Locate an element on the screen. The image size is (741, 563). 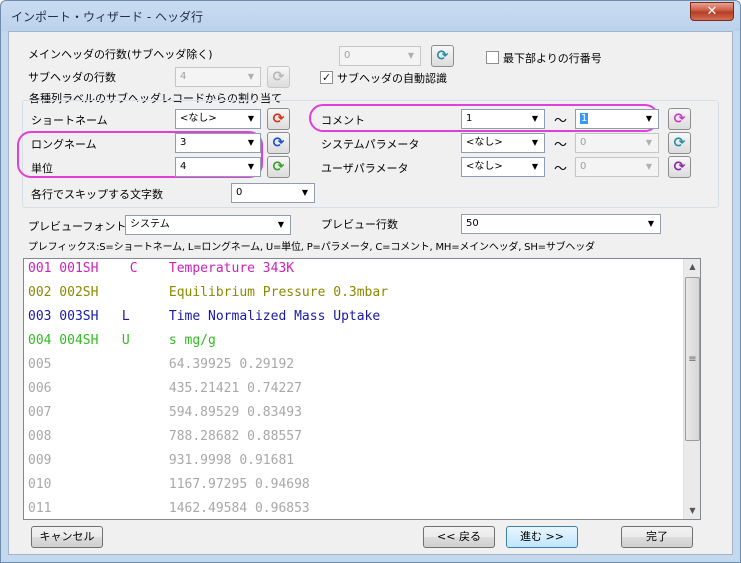
short-name-select: <なし> ▼ is located at coordinates (218, 119).